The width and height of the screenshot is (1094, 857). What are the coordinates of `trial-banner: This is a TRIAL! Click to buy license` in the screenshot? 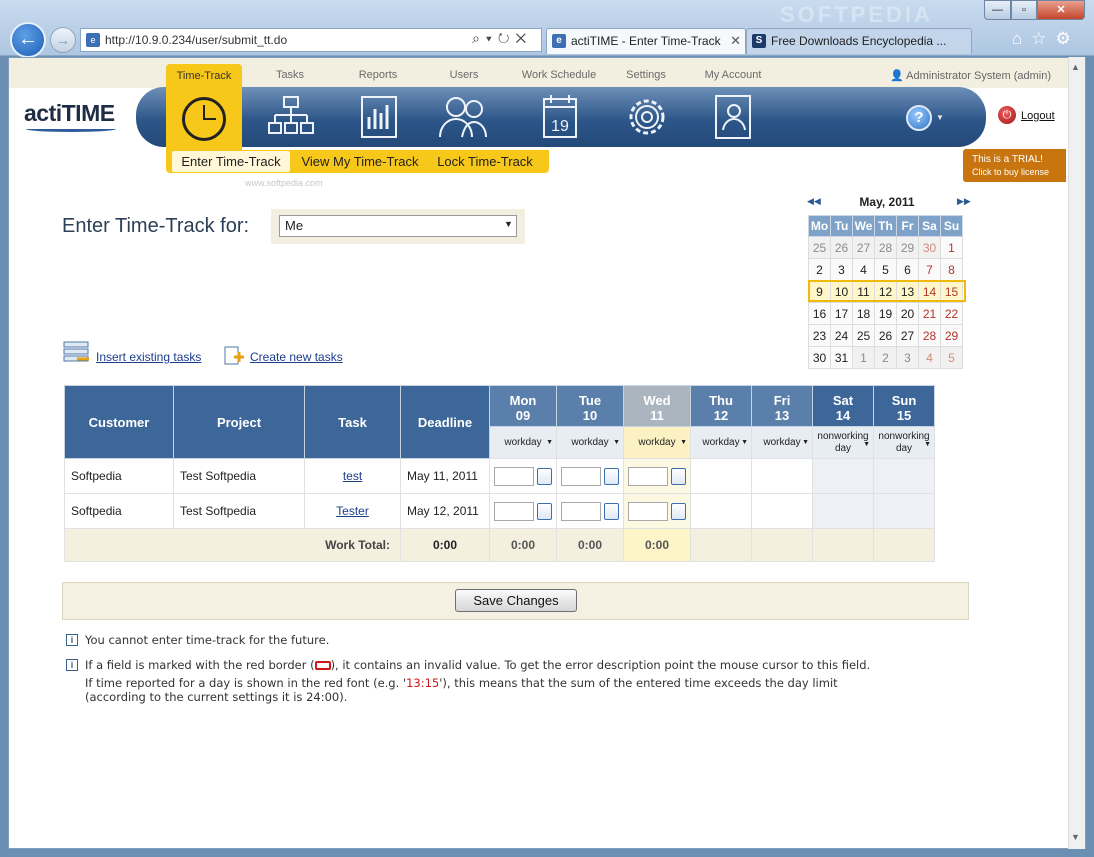 It's located at (1014, 165).